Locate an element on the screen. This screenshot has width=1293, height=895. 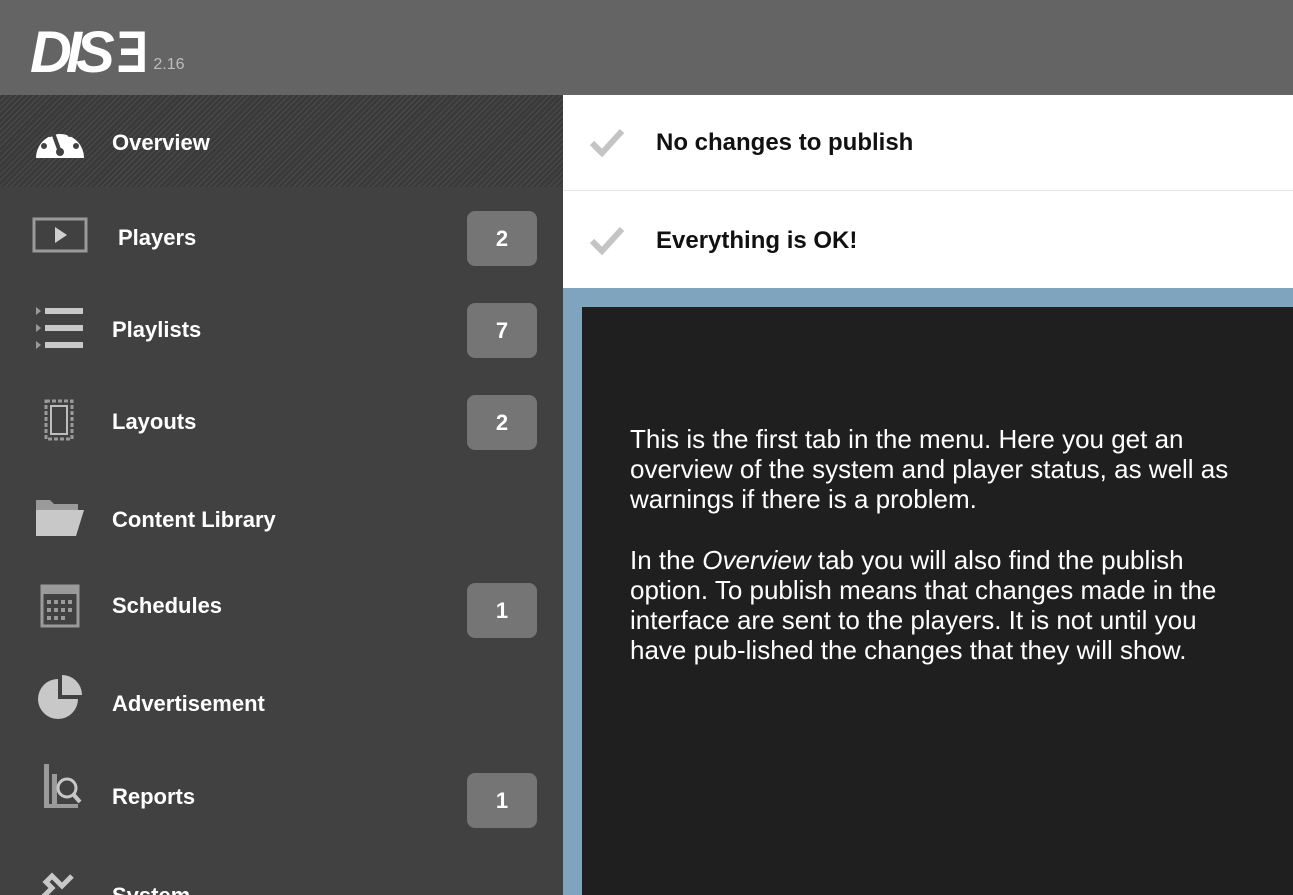
sidebar-item-reports: Reports 1 is located at coordinates (281, 785).